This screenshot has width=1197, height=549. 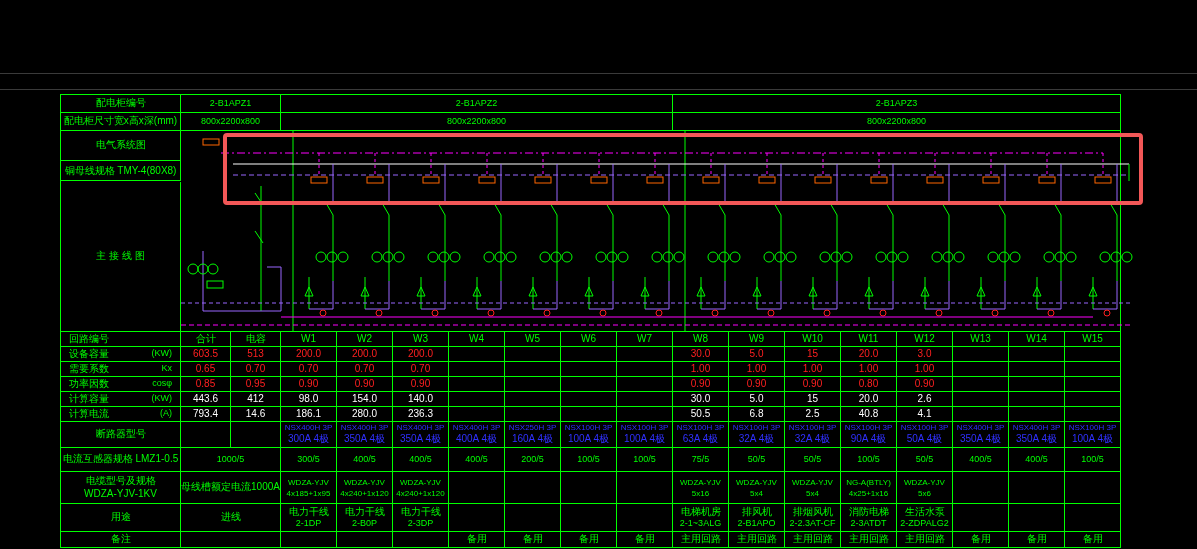 What do you see at coordinates (121, 171) in the screenshot?
I see `row-label: 铜母线规格 TMY-4(80X8)` at bounding box center [121, 171].